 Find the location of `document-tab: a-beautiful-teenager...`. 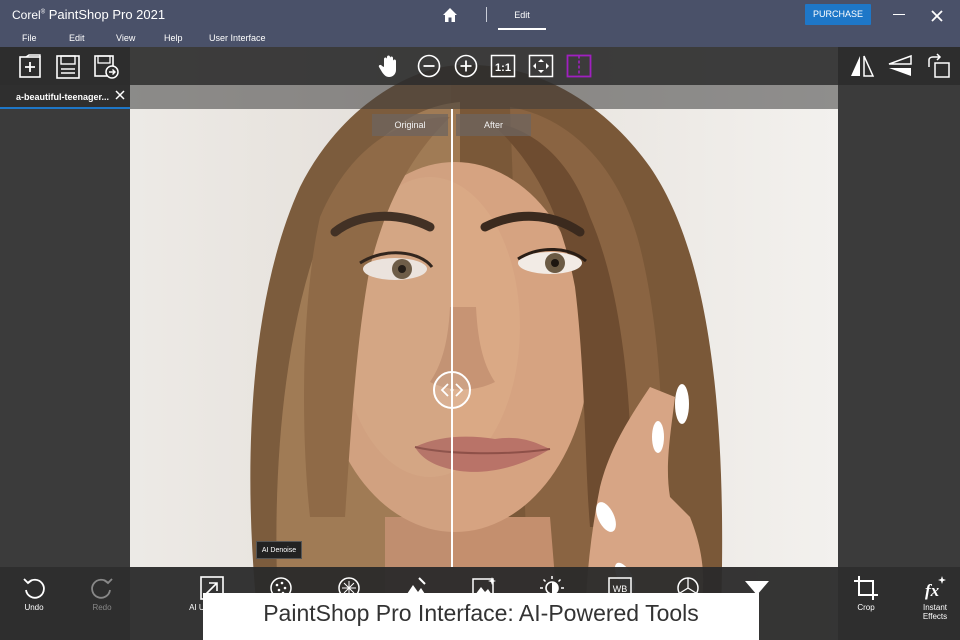

document-tab: a-beautiful-teenager... is located at coordinates (65, 97).